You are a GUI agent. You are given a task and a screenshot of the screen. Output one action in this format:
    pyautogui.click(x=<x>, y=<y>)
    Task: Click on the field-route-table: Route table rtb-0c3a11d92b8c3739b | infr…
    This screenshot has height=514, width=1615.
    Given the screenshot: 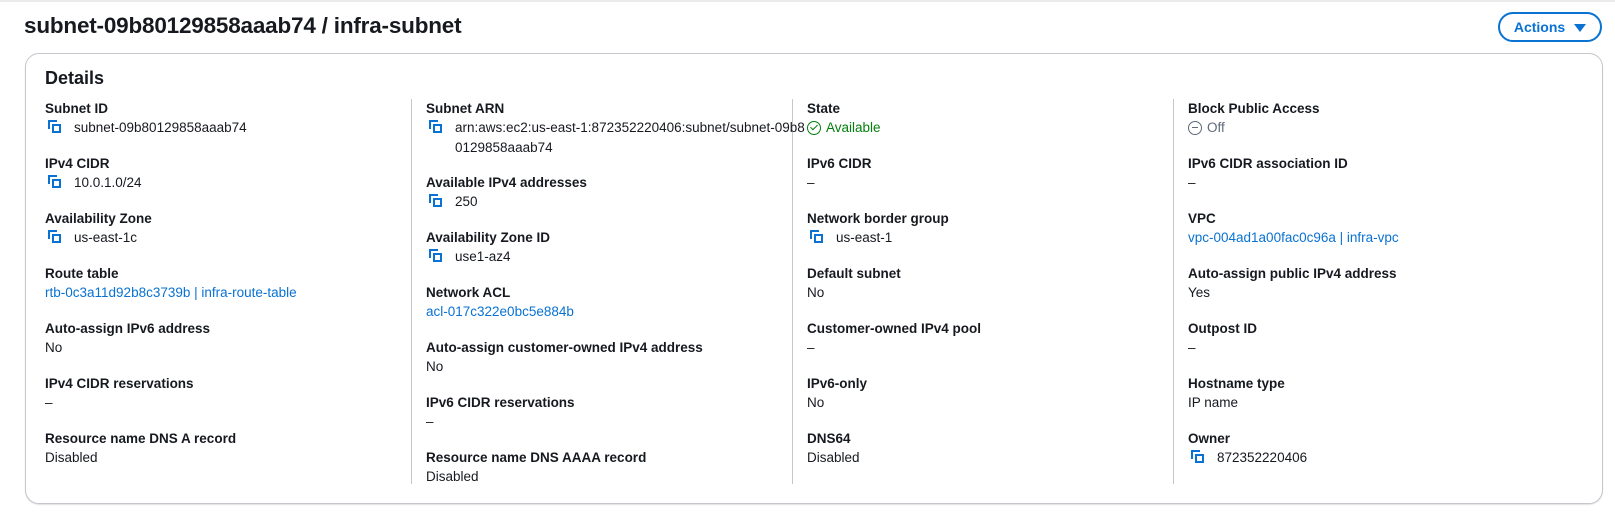 What is the action you would take?
    pyautogui.click(x=171, y=291)
    